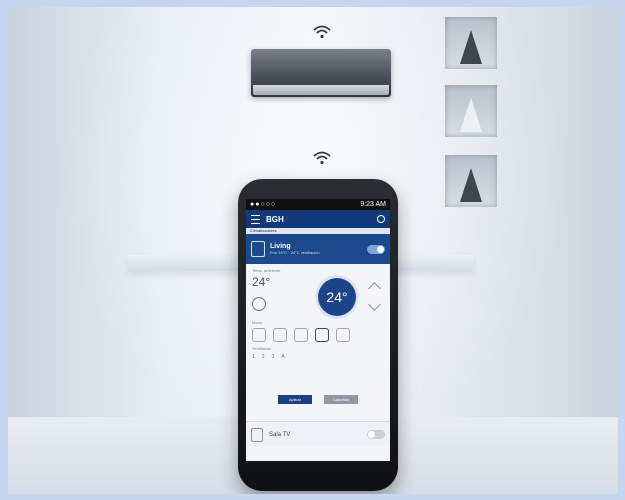 Image resolution: width=625 pixels, height=500 pixels. What do you see at coordinates (261, 282) in the screenshot?
I see `ambient-temperature: 24°` at bounding box center [261, 282].